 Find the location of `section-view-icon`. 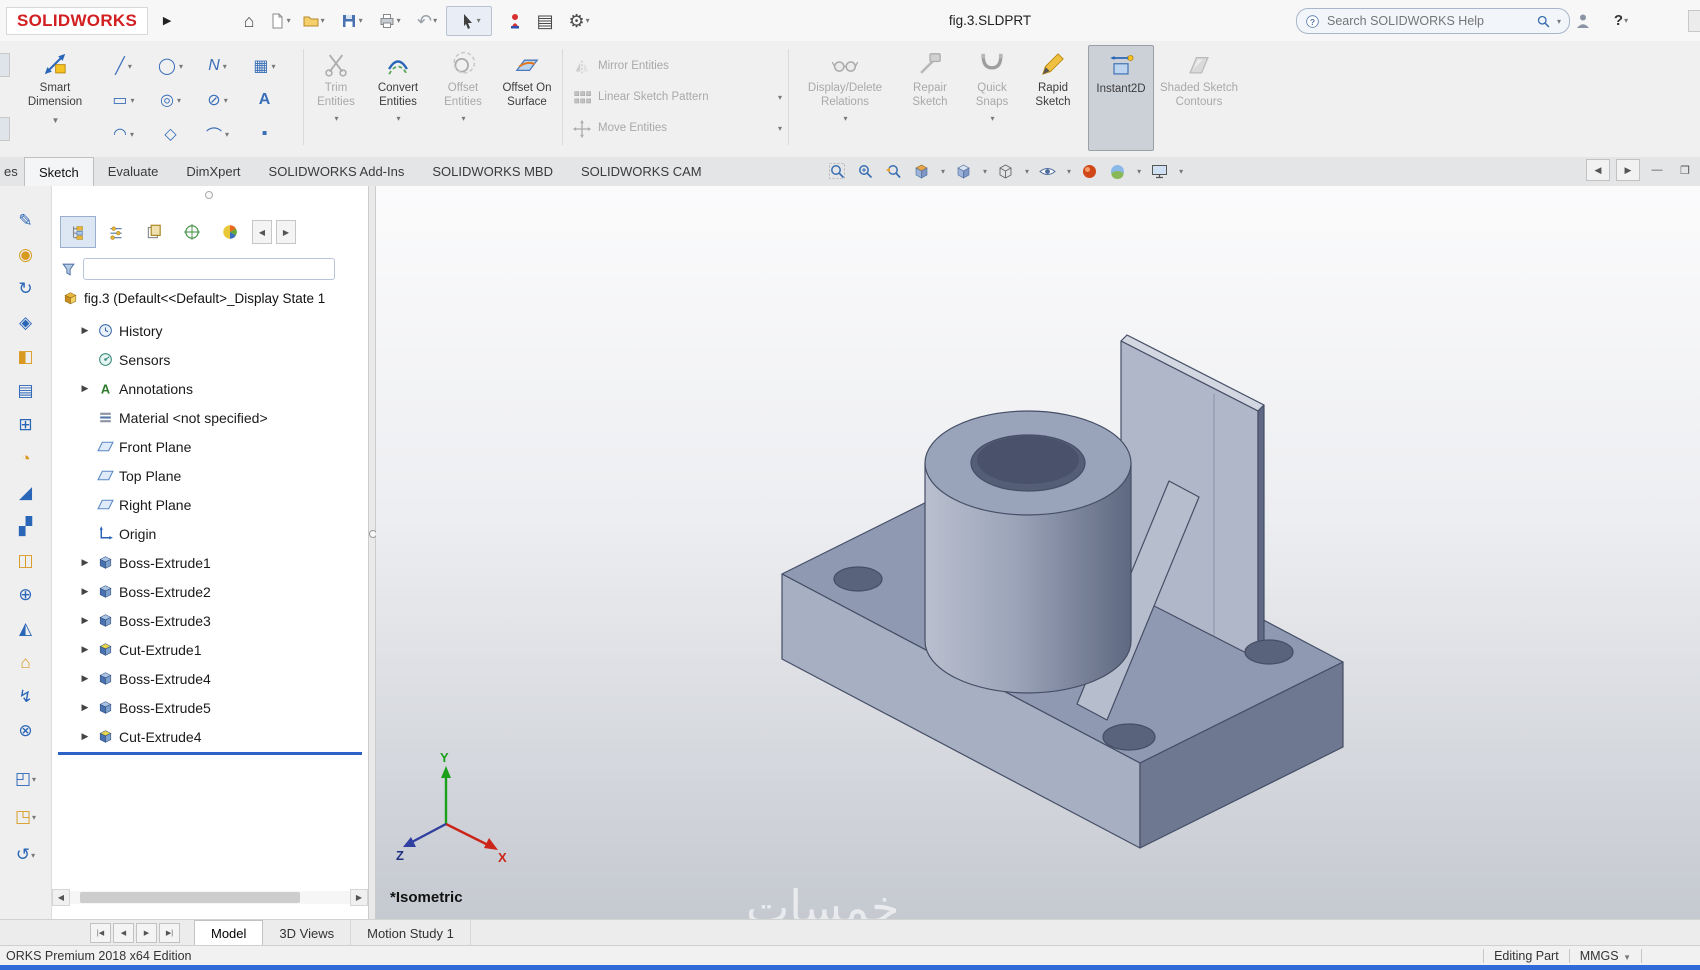

section-view-icon is located at coordinates (921, 171).